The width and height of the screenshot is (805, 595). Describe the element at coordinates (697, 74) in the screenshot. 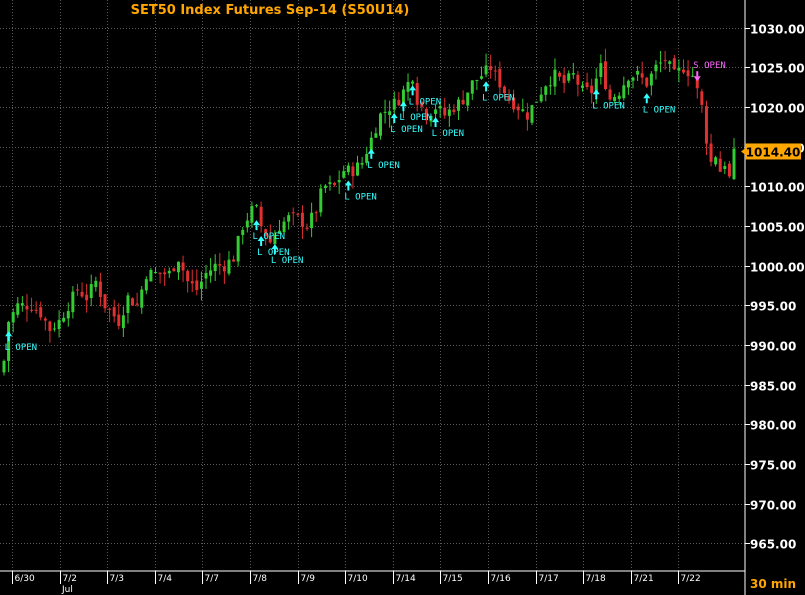

I see `arrow-down-stem` at that location.